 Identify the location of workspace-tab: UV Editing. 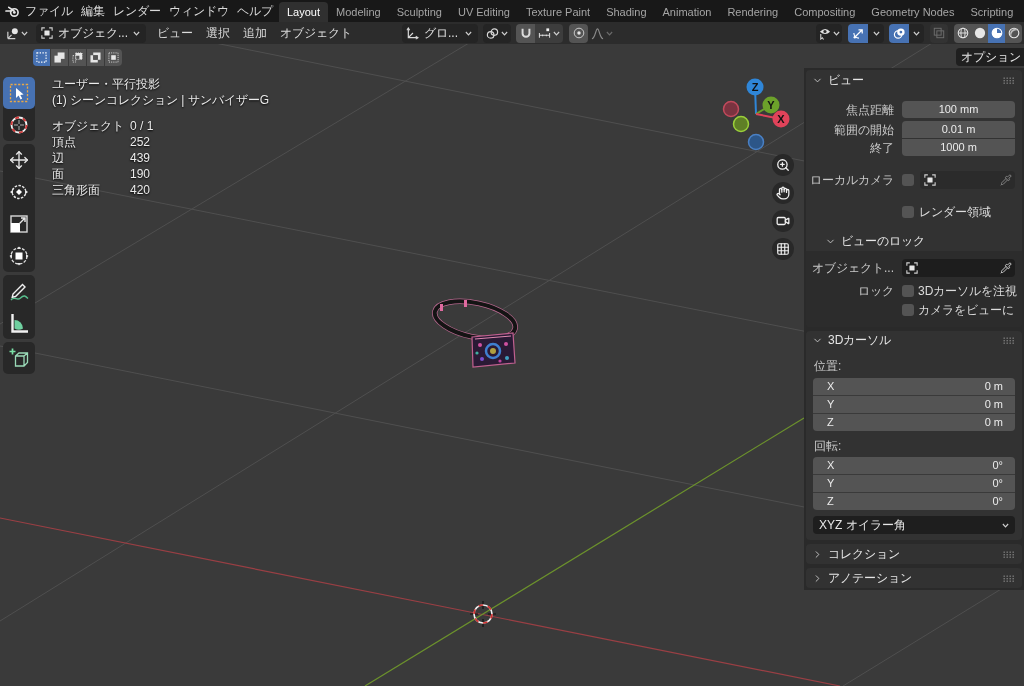
(483, 12).